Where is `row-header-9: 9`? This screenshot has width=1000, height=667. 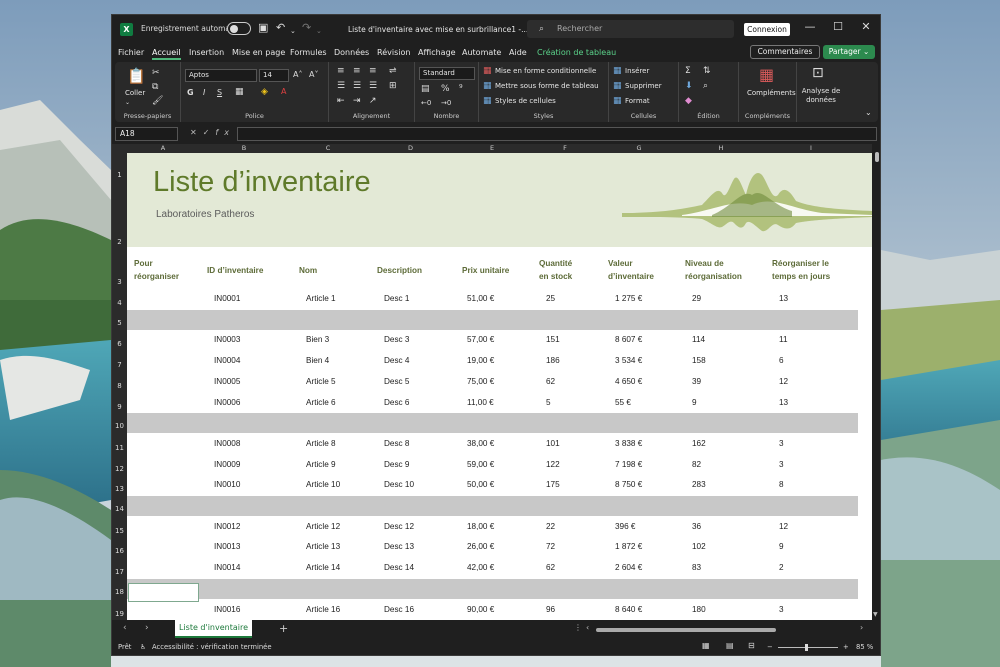 row-header-9: 9 is located at coordinates (119, 403).